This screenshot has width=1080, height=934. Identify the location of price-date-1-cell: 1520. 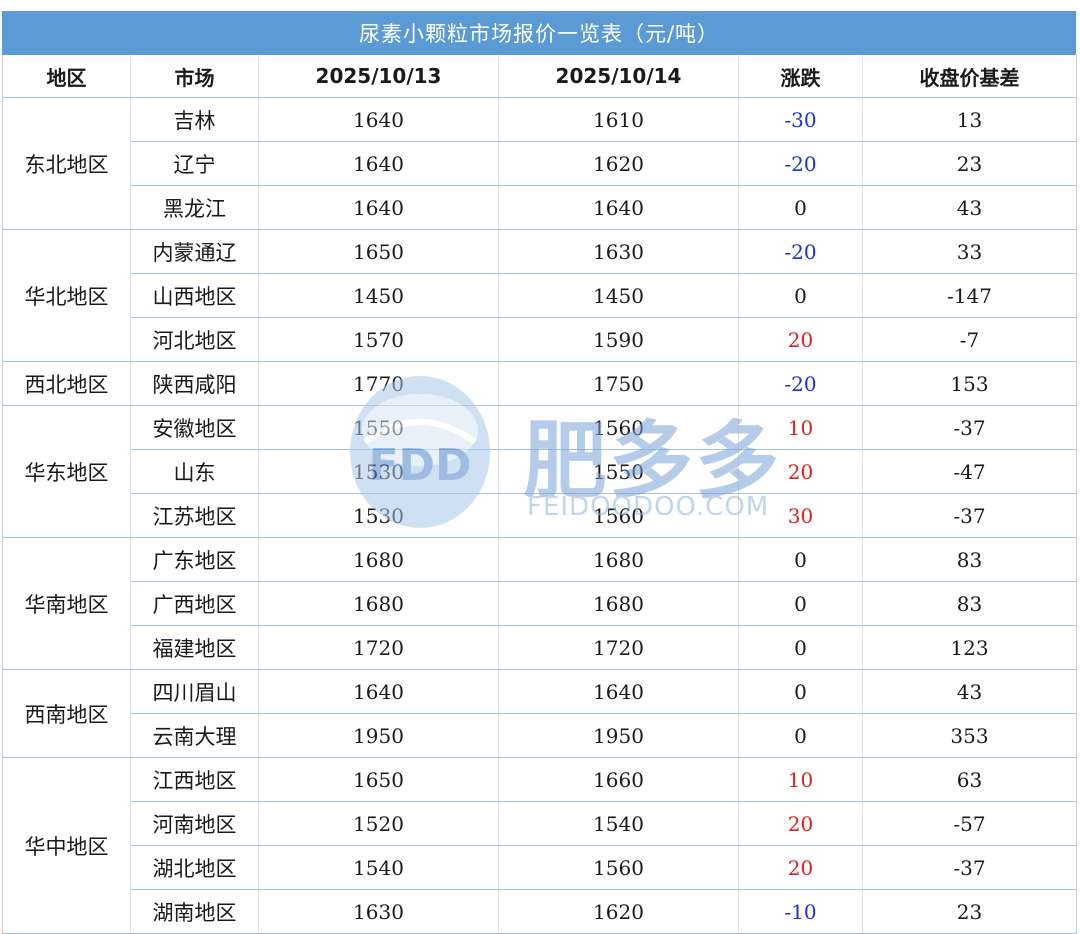
(378, 823).